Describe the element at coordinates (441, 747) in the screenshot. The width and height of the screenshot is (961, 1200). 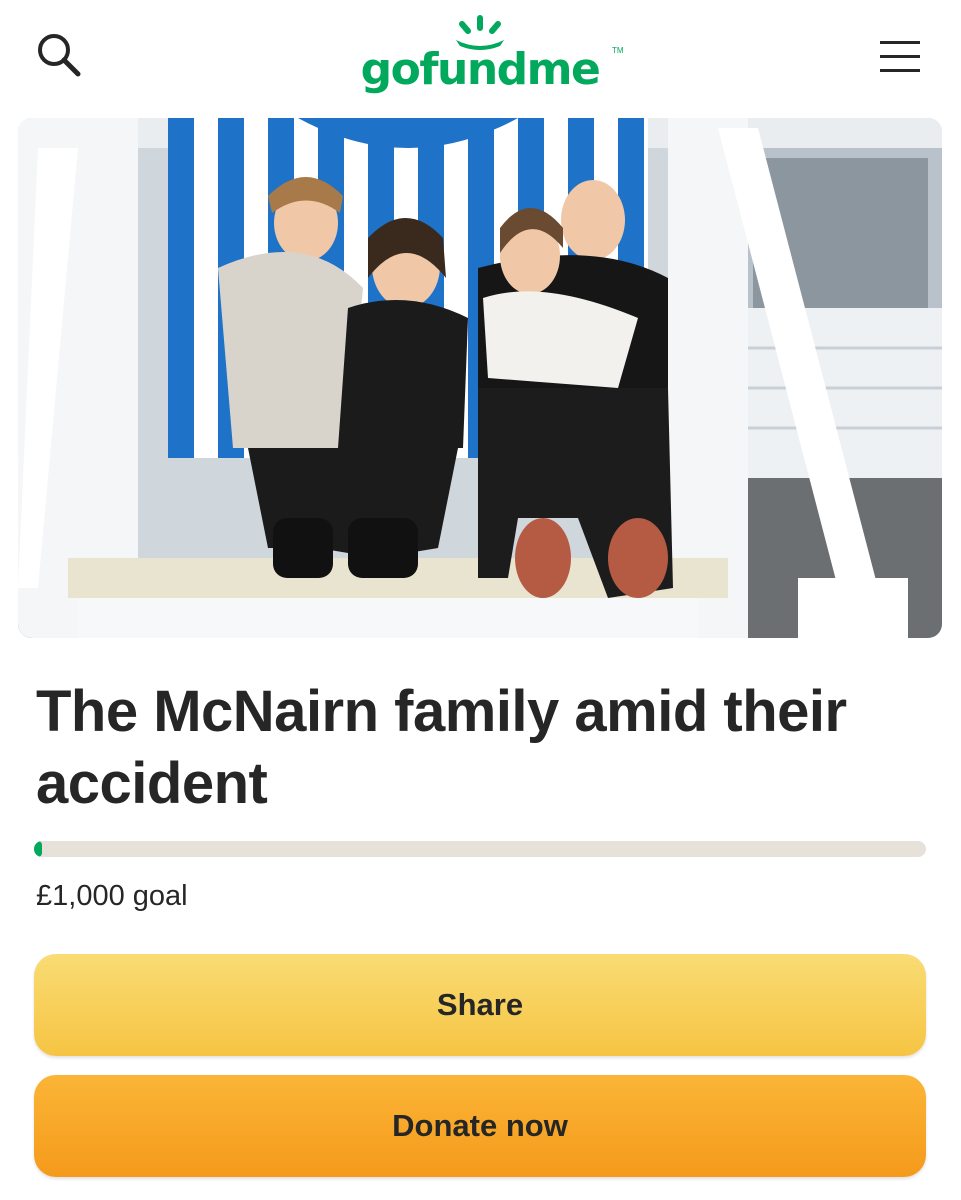
I see `campaign-title: The McNairn family amid their accident` at that location.